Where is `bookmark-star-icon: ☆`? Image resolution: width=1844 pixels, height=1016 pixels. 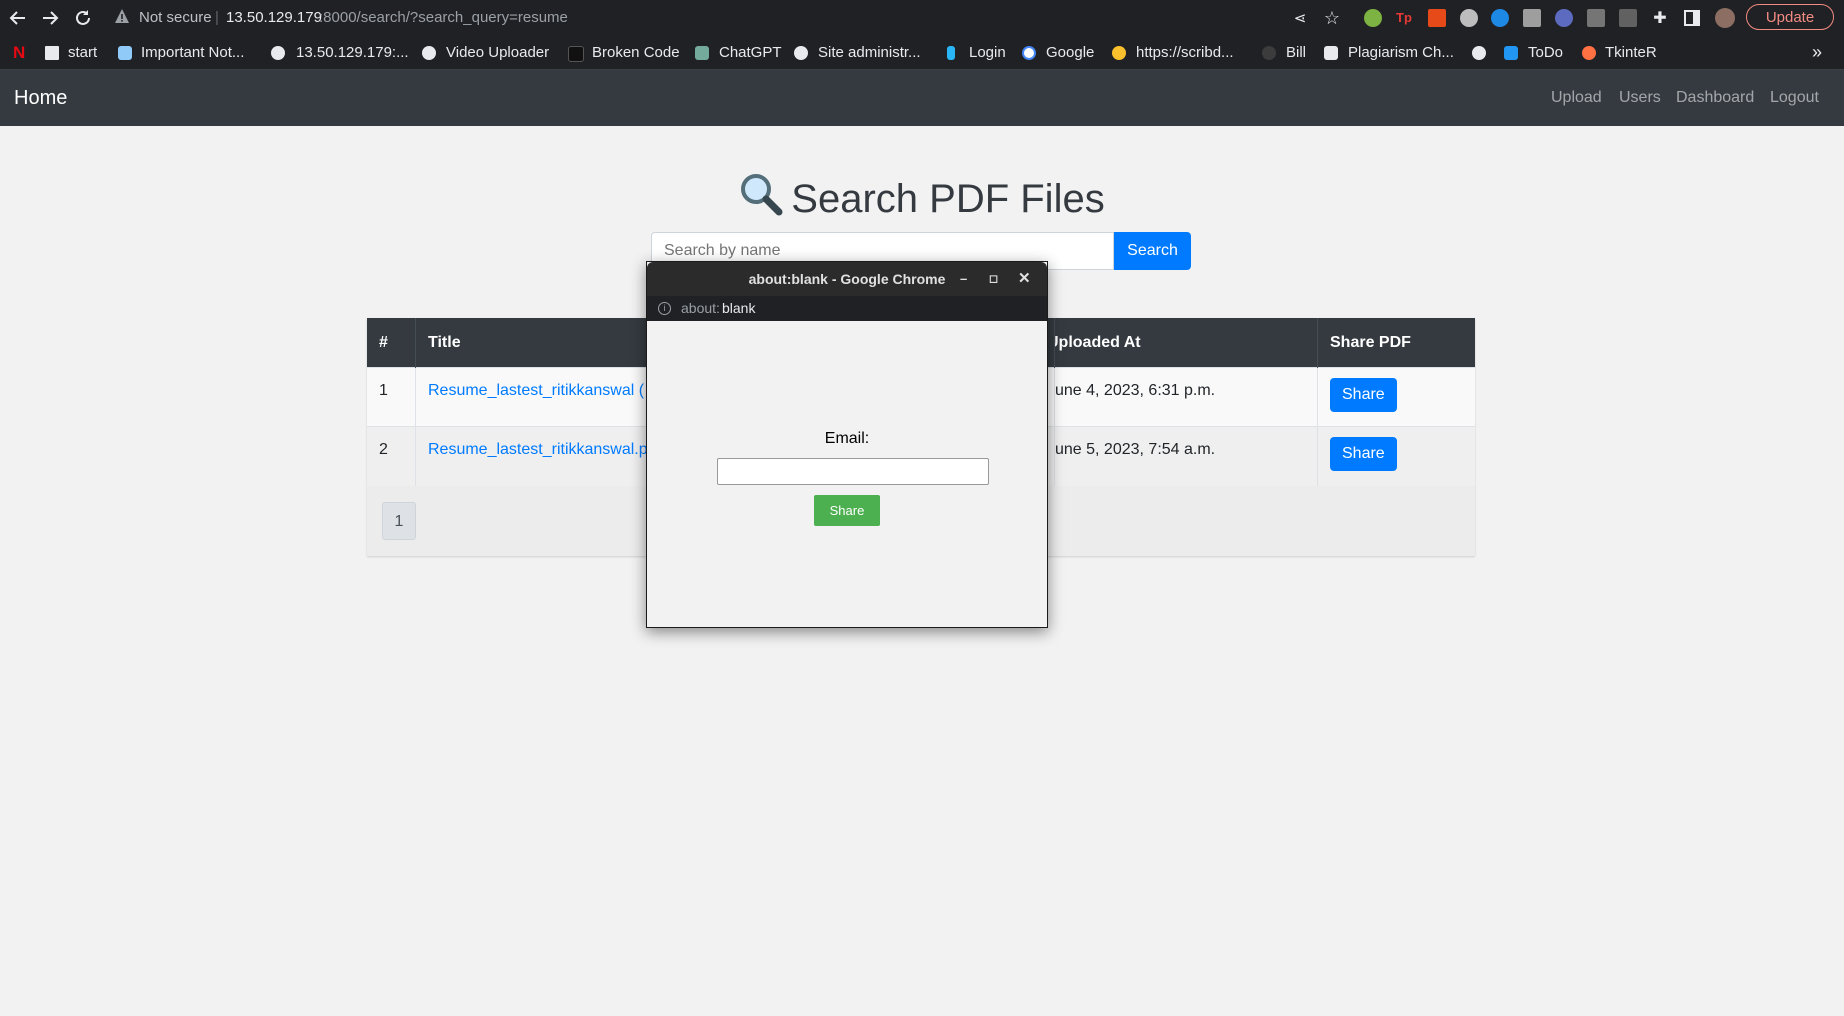 bookmark-star-icon: ☆ is located at coordinates (1332, 18).